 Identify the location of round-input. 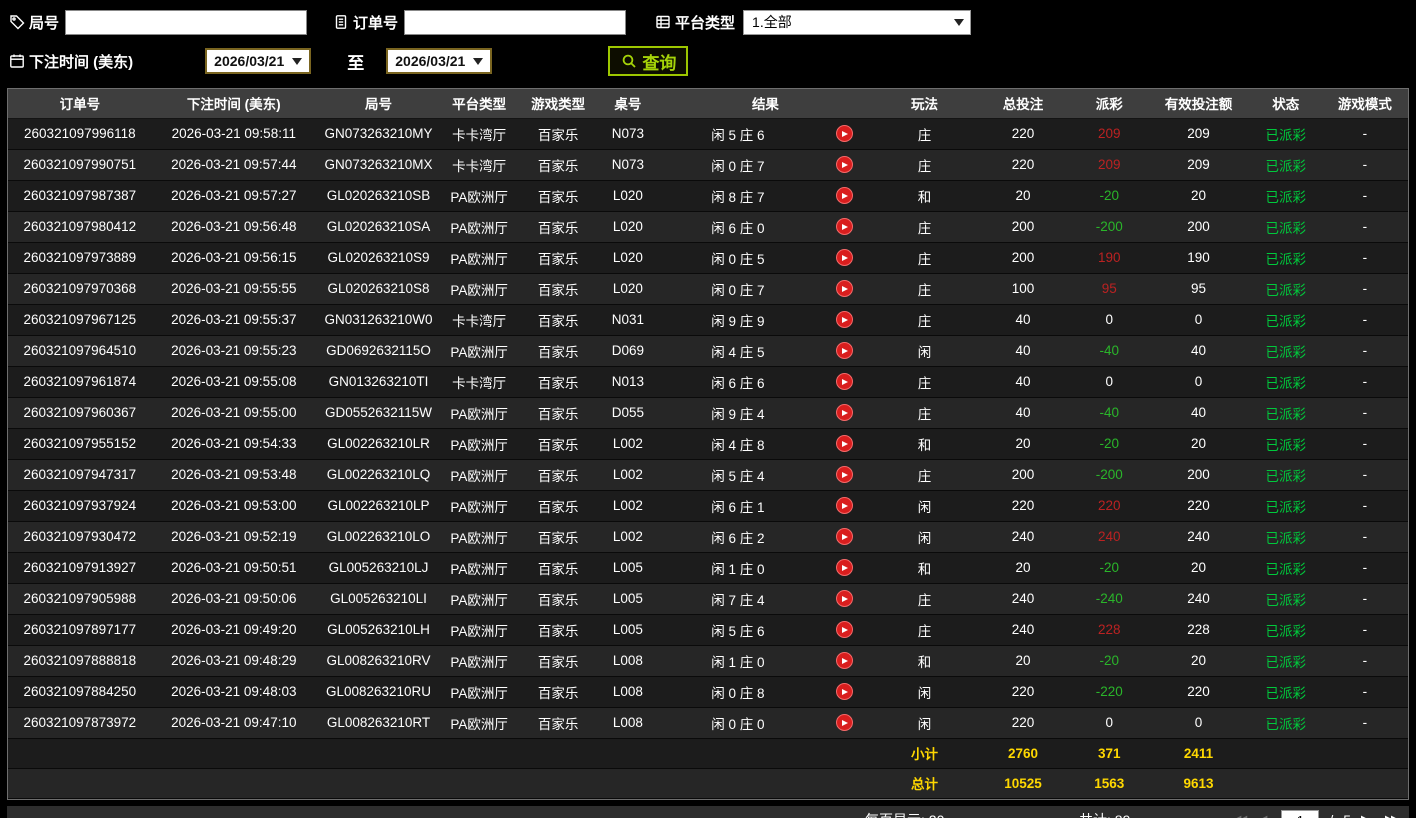
(186, 22).